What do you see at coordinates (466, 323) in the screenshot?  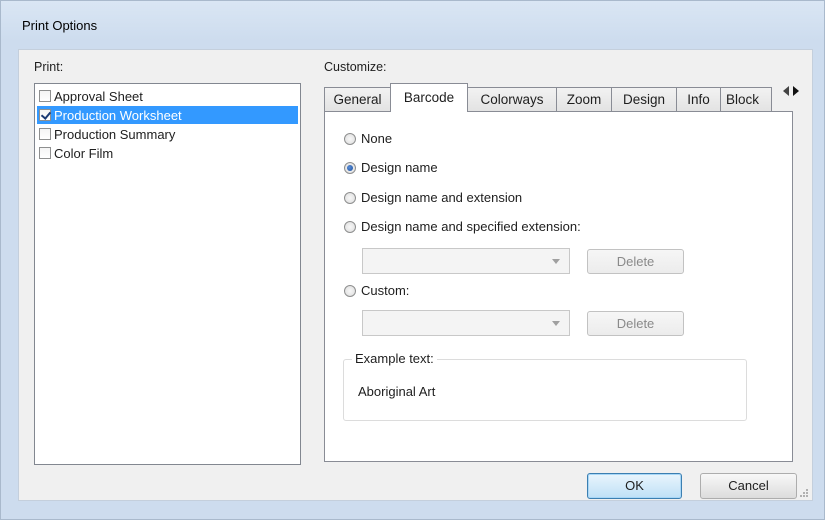 I see `custom-combo` at bounding box center [466, 323].